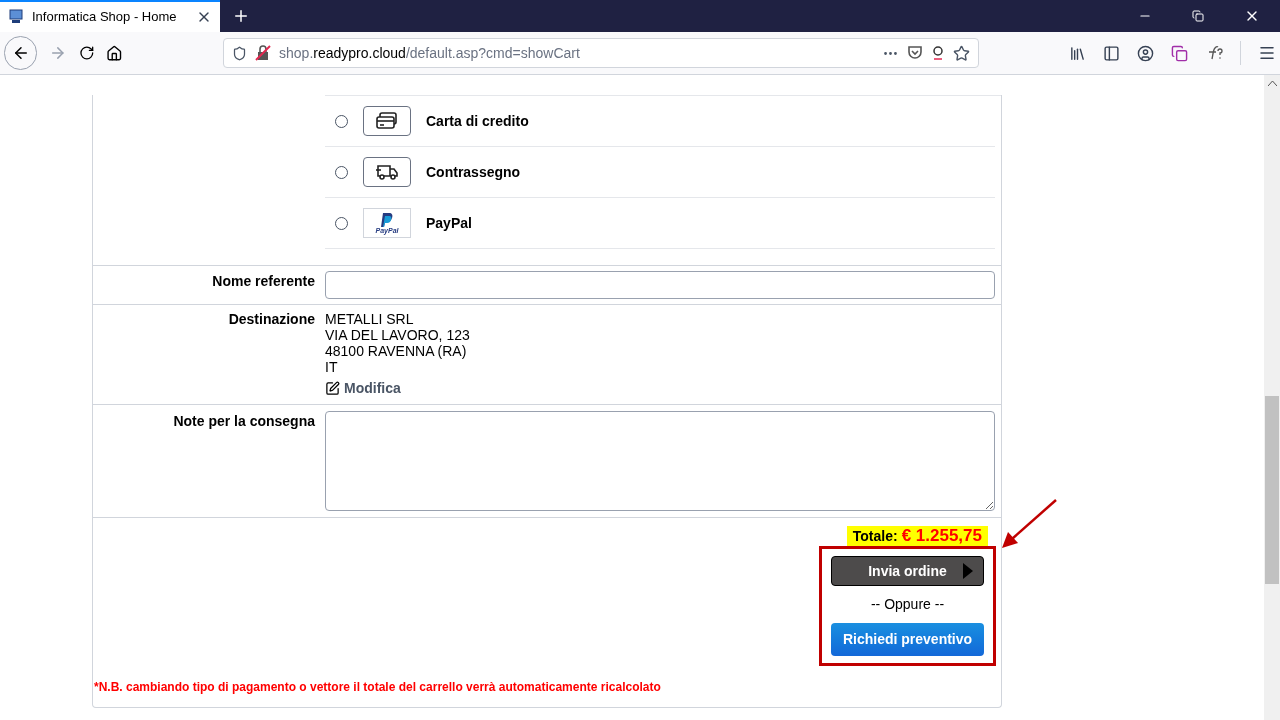 This screenshot has height=720, width=1280. Describe the element at coordinates (370, 319) in the screenshot. I see `address-line: METALLI SRL` at that location.